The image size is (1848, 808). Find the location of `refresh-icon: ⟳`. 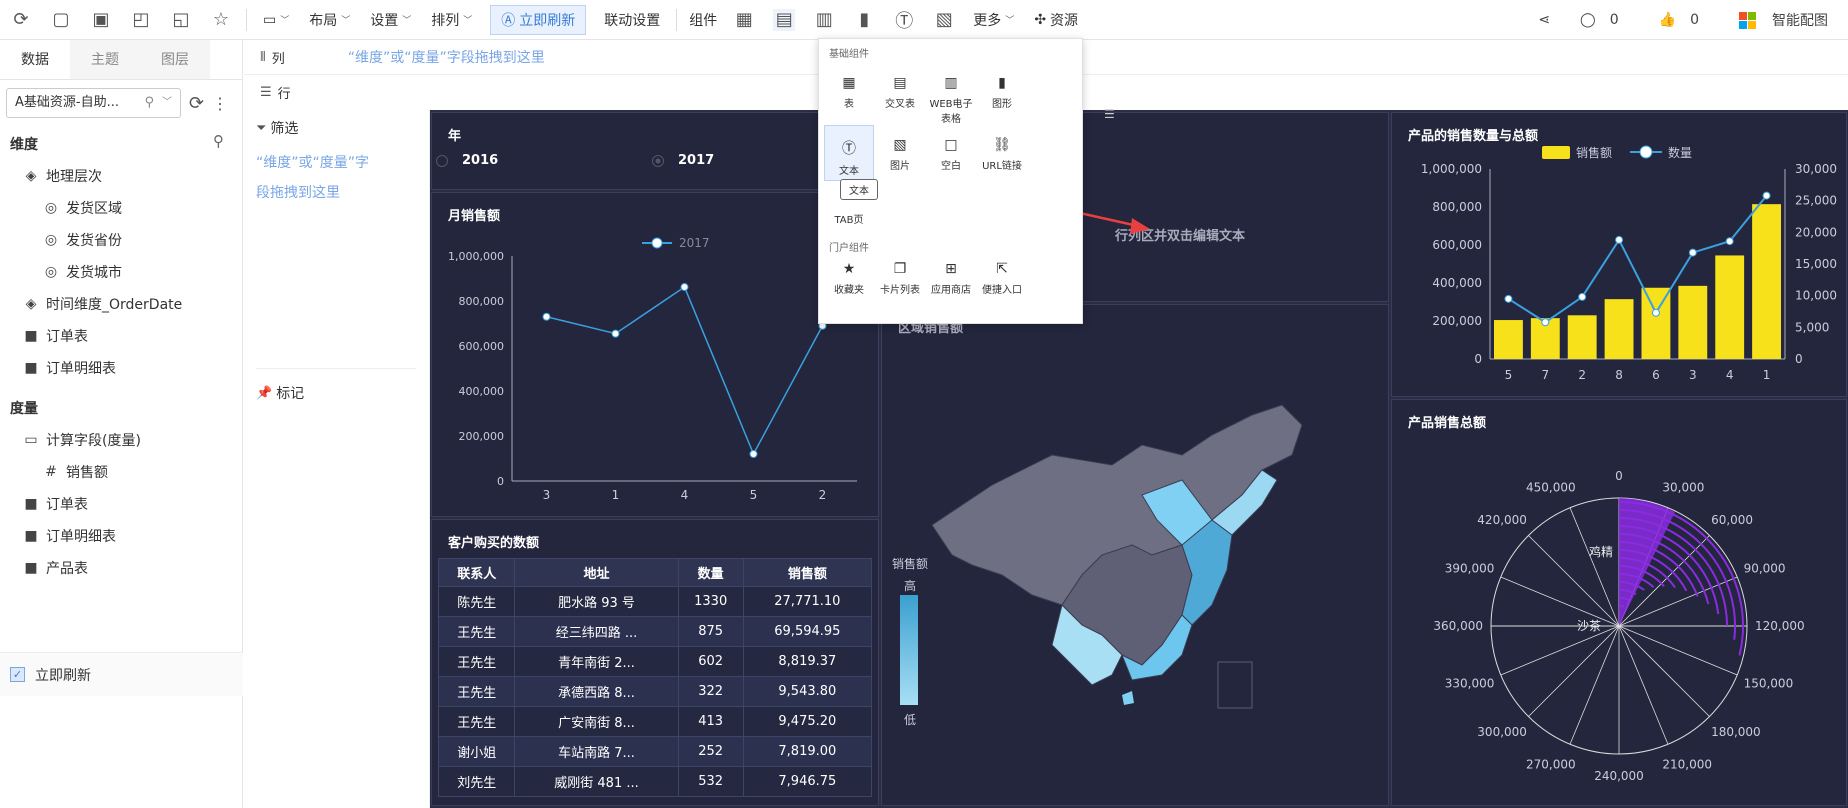

refresh-icon: ⟳ is located at coordinates (21, 20).